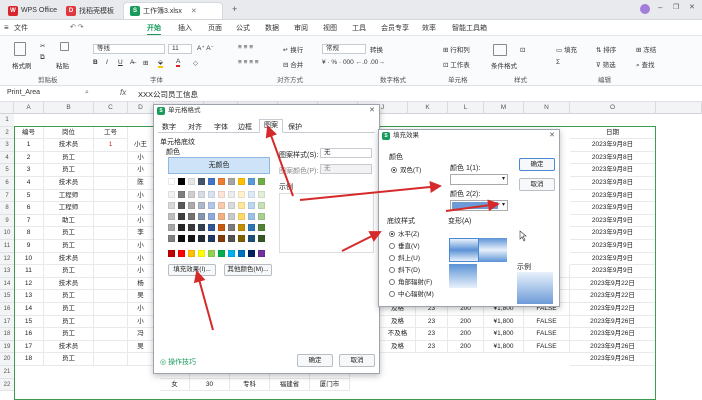  I want to click on mouse-cursor-icon, so click(523, 236).